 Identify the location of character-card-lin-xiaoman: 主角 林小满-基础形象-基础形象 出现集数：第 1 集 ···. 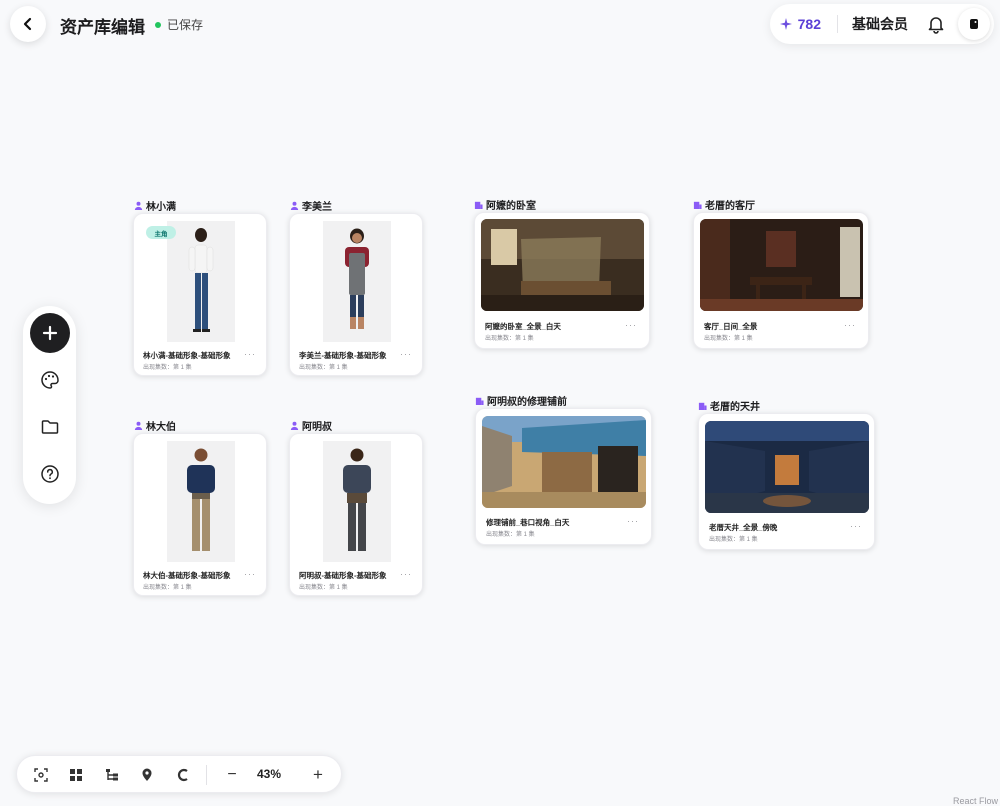
(200, 294).